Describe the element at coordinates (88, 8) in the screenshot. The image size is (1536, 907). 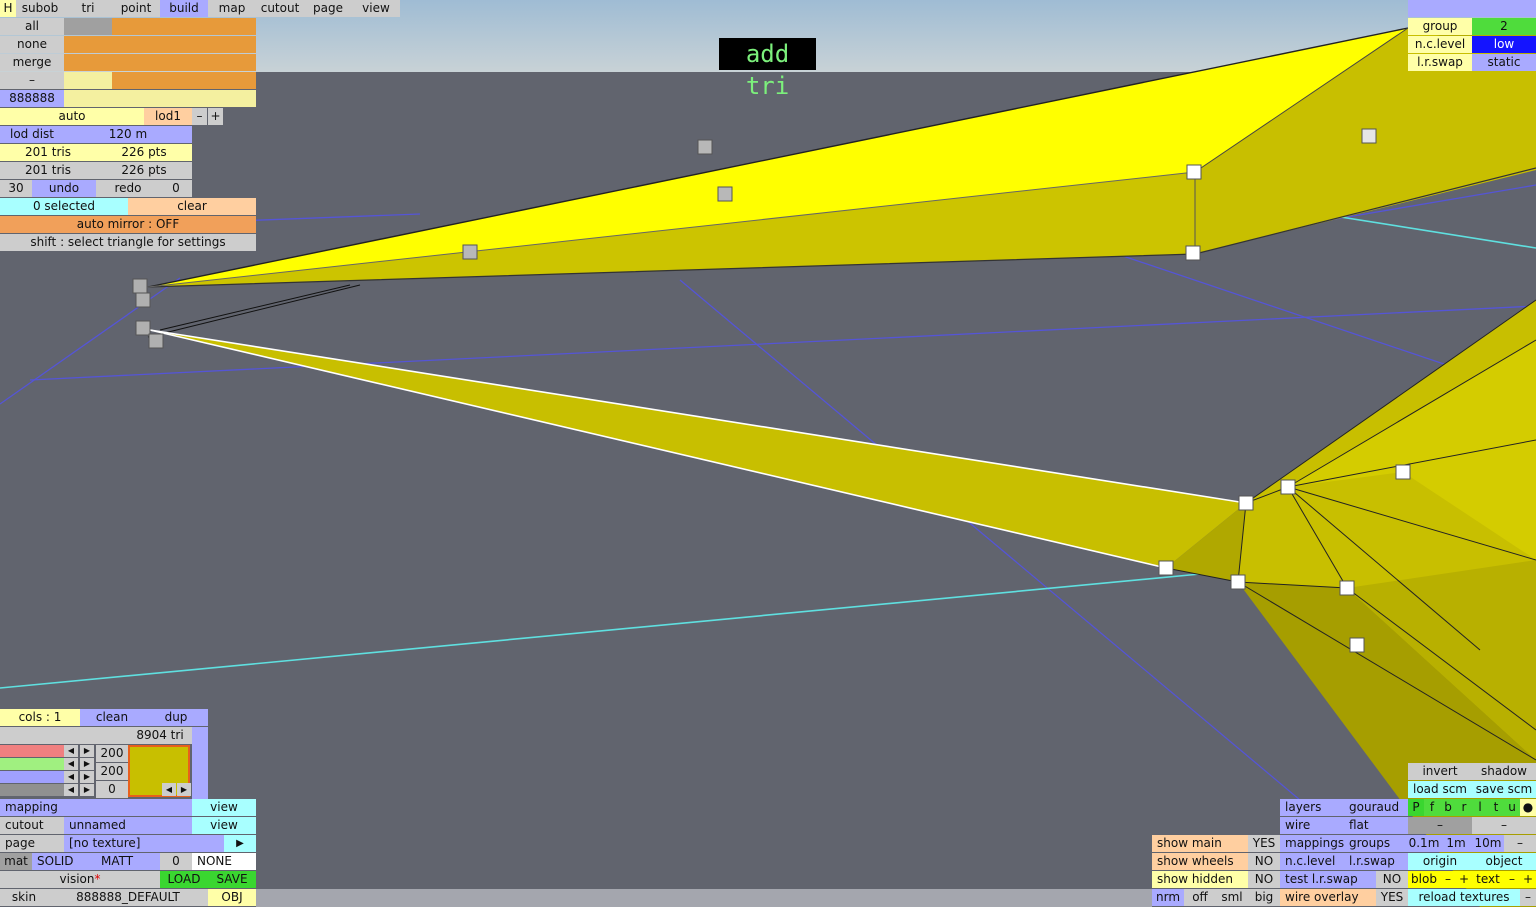
I see `menu-tri: tri` at that location.